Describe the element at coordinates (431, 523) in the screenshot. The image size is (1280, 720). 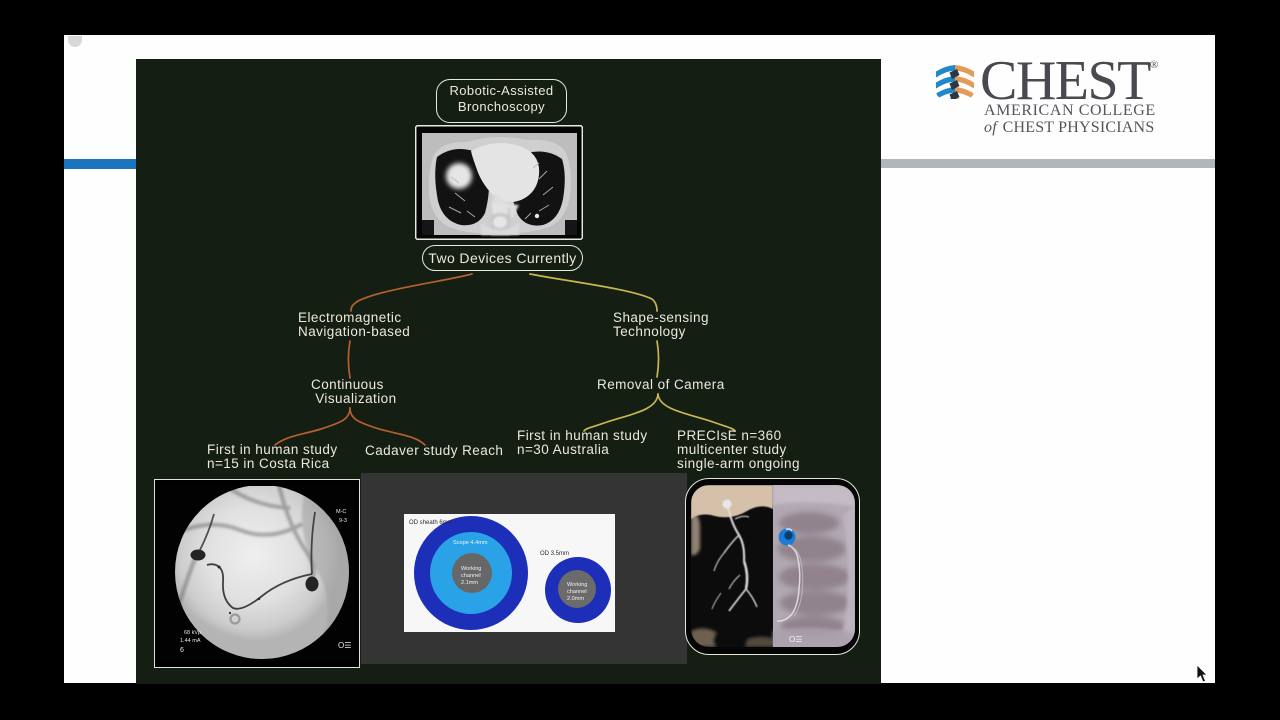
I see `svg-text: OD sheath 6mm` at that location.